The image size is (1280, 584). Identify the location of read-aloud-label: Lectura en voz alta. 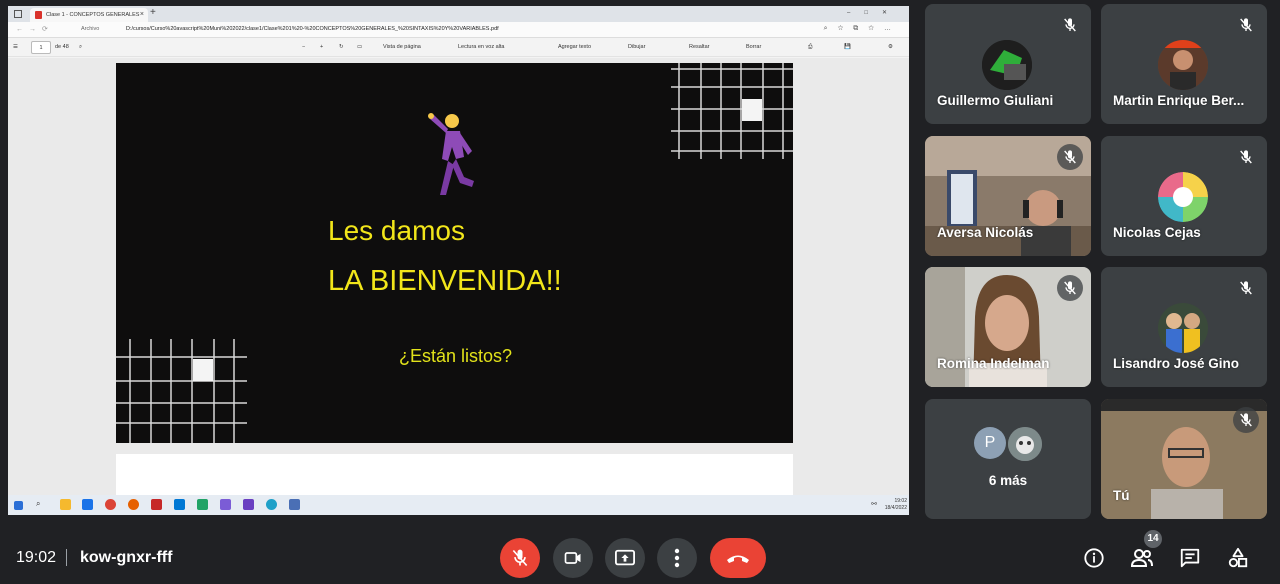
(481, 47).